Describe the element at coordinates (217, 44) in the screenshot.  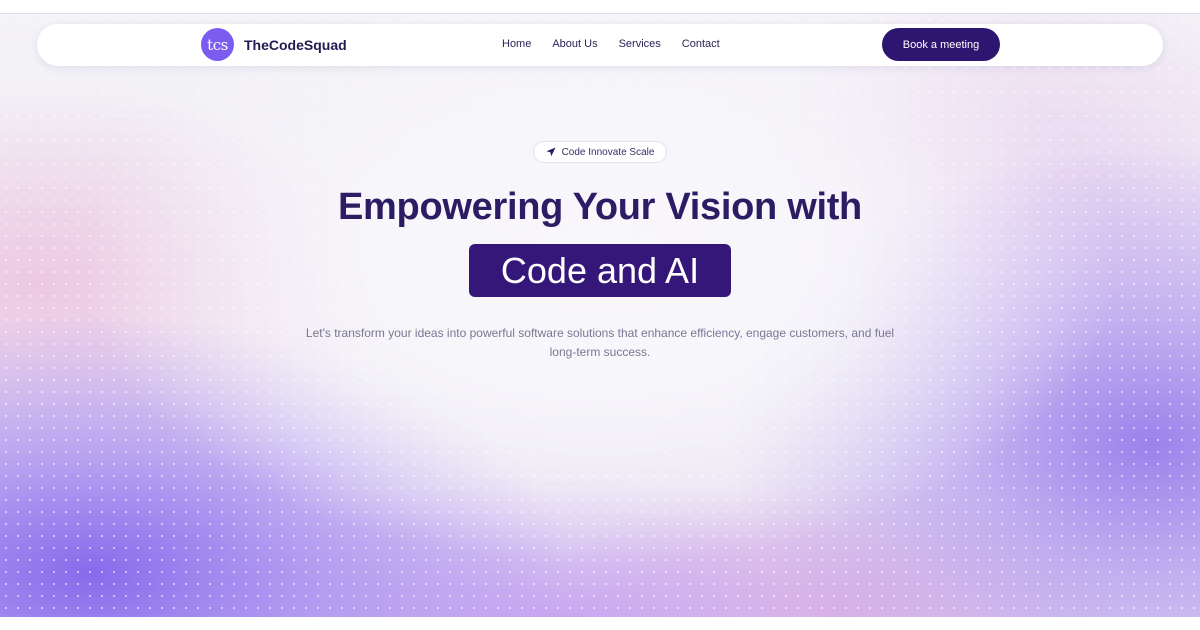
I see `logo-icon: tcs` at that location.